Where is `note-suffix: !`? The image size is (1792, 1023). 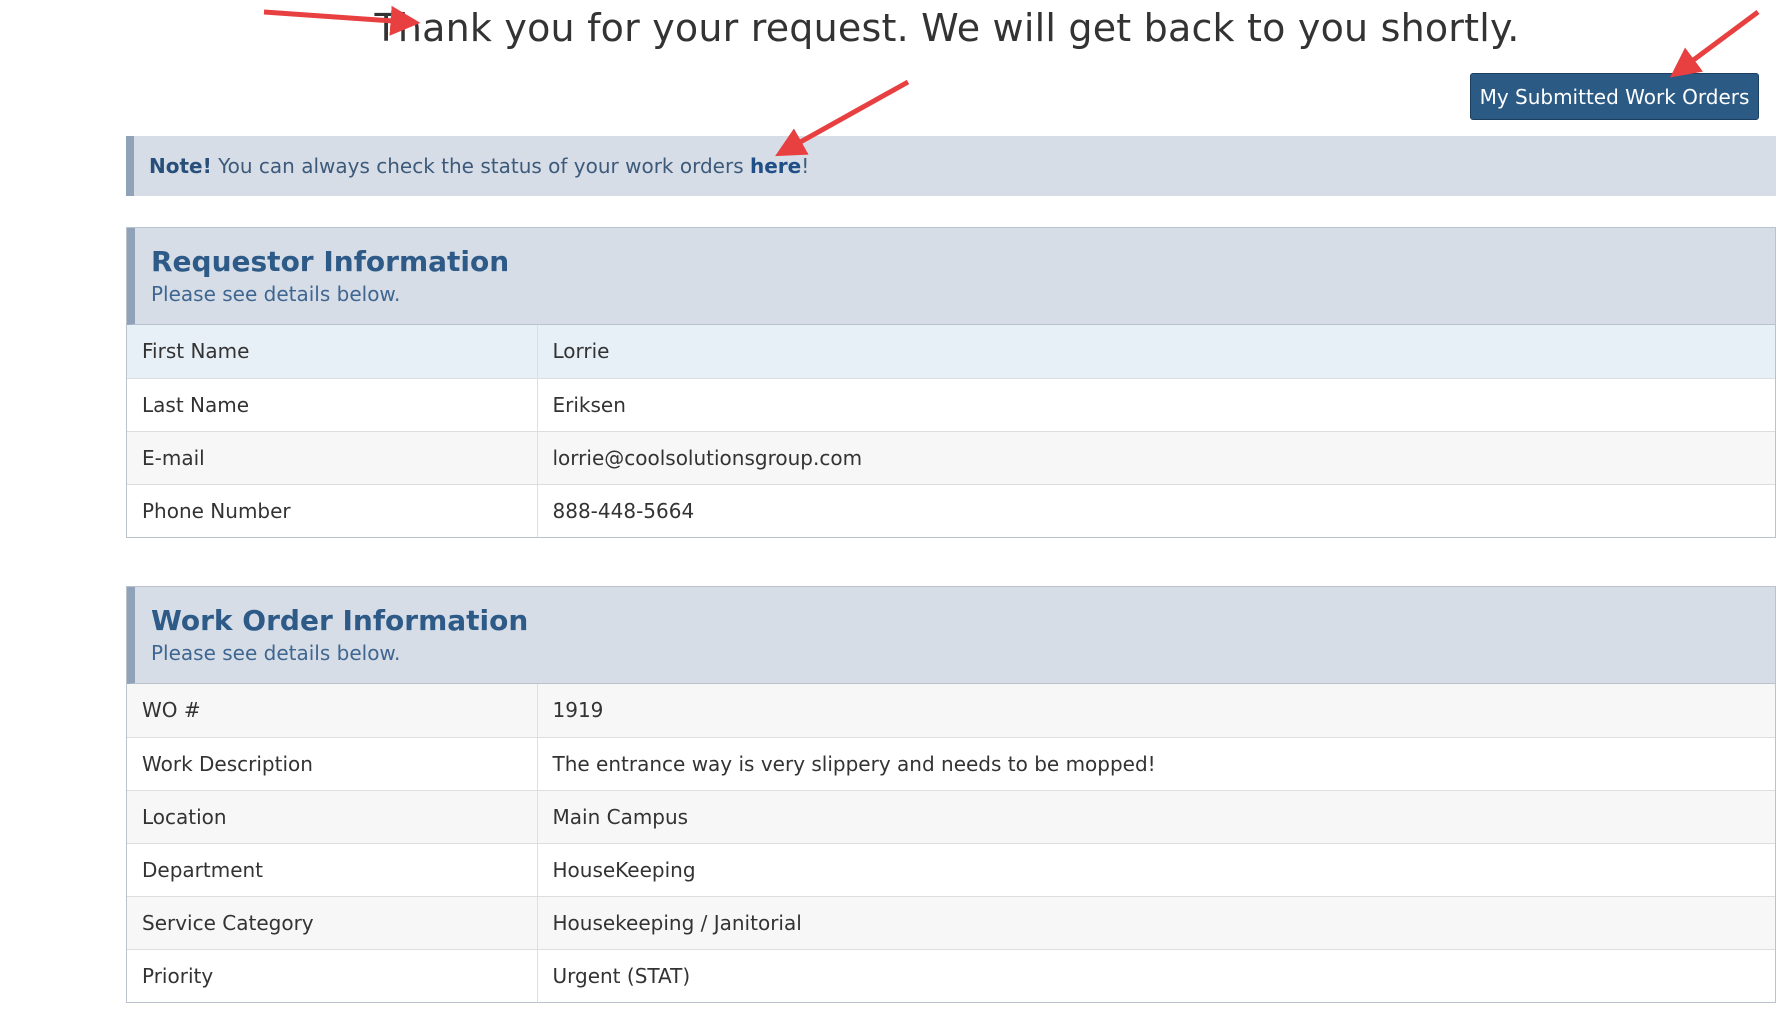 note-suffix: ! is located at coordinates (805, 166).